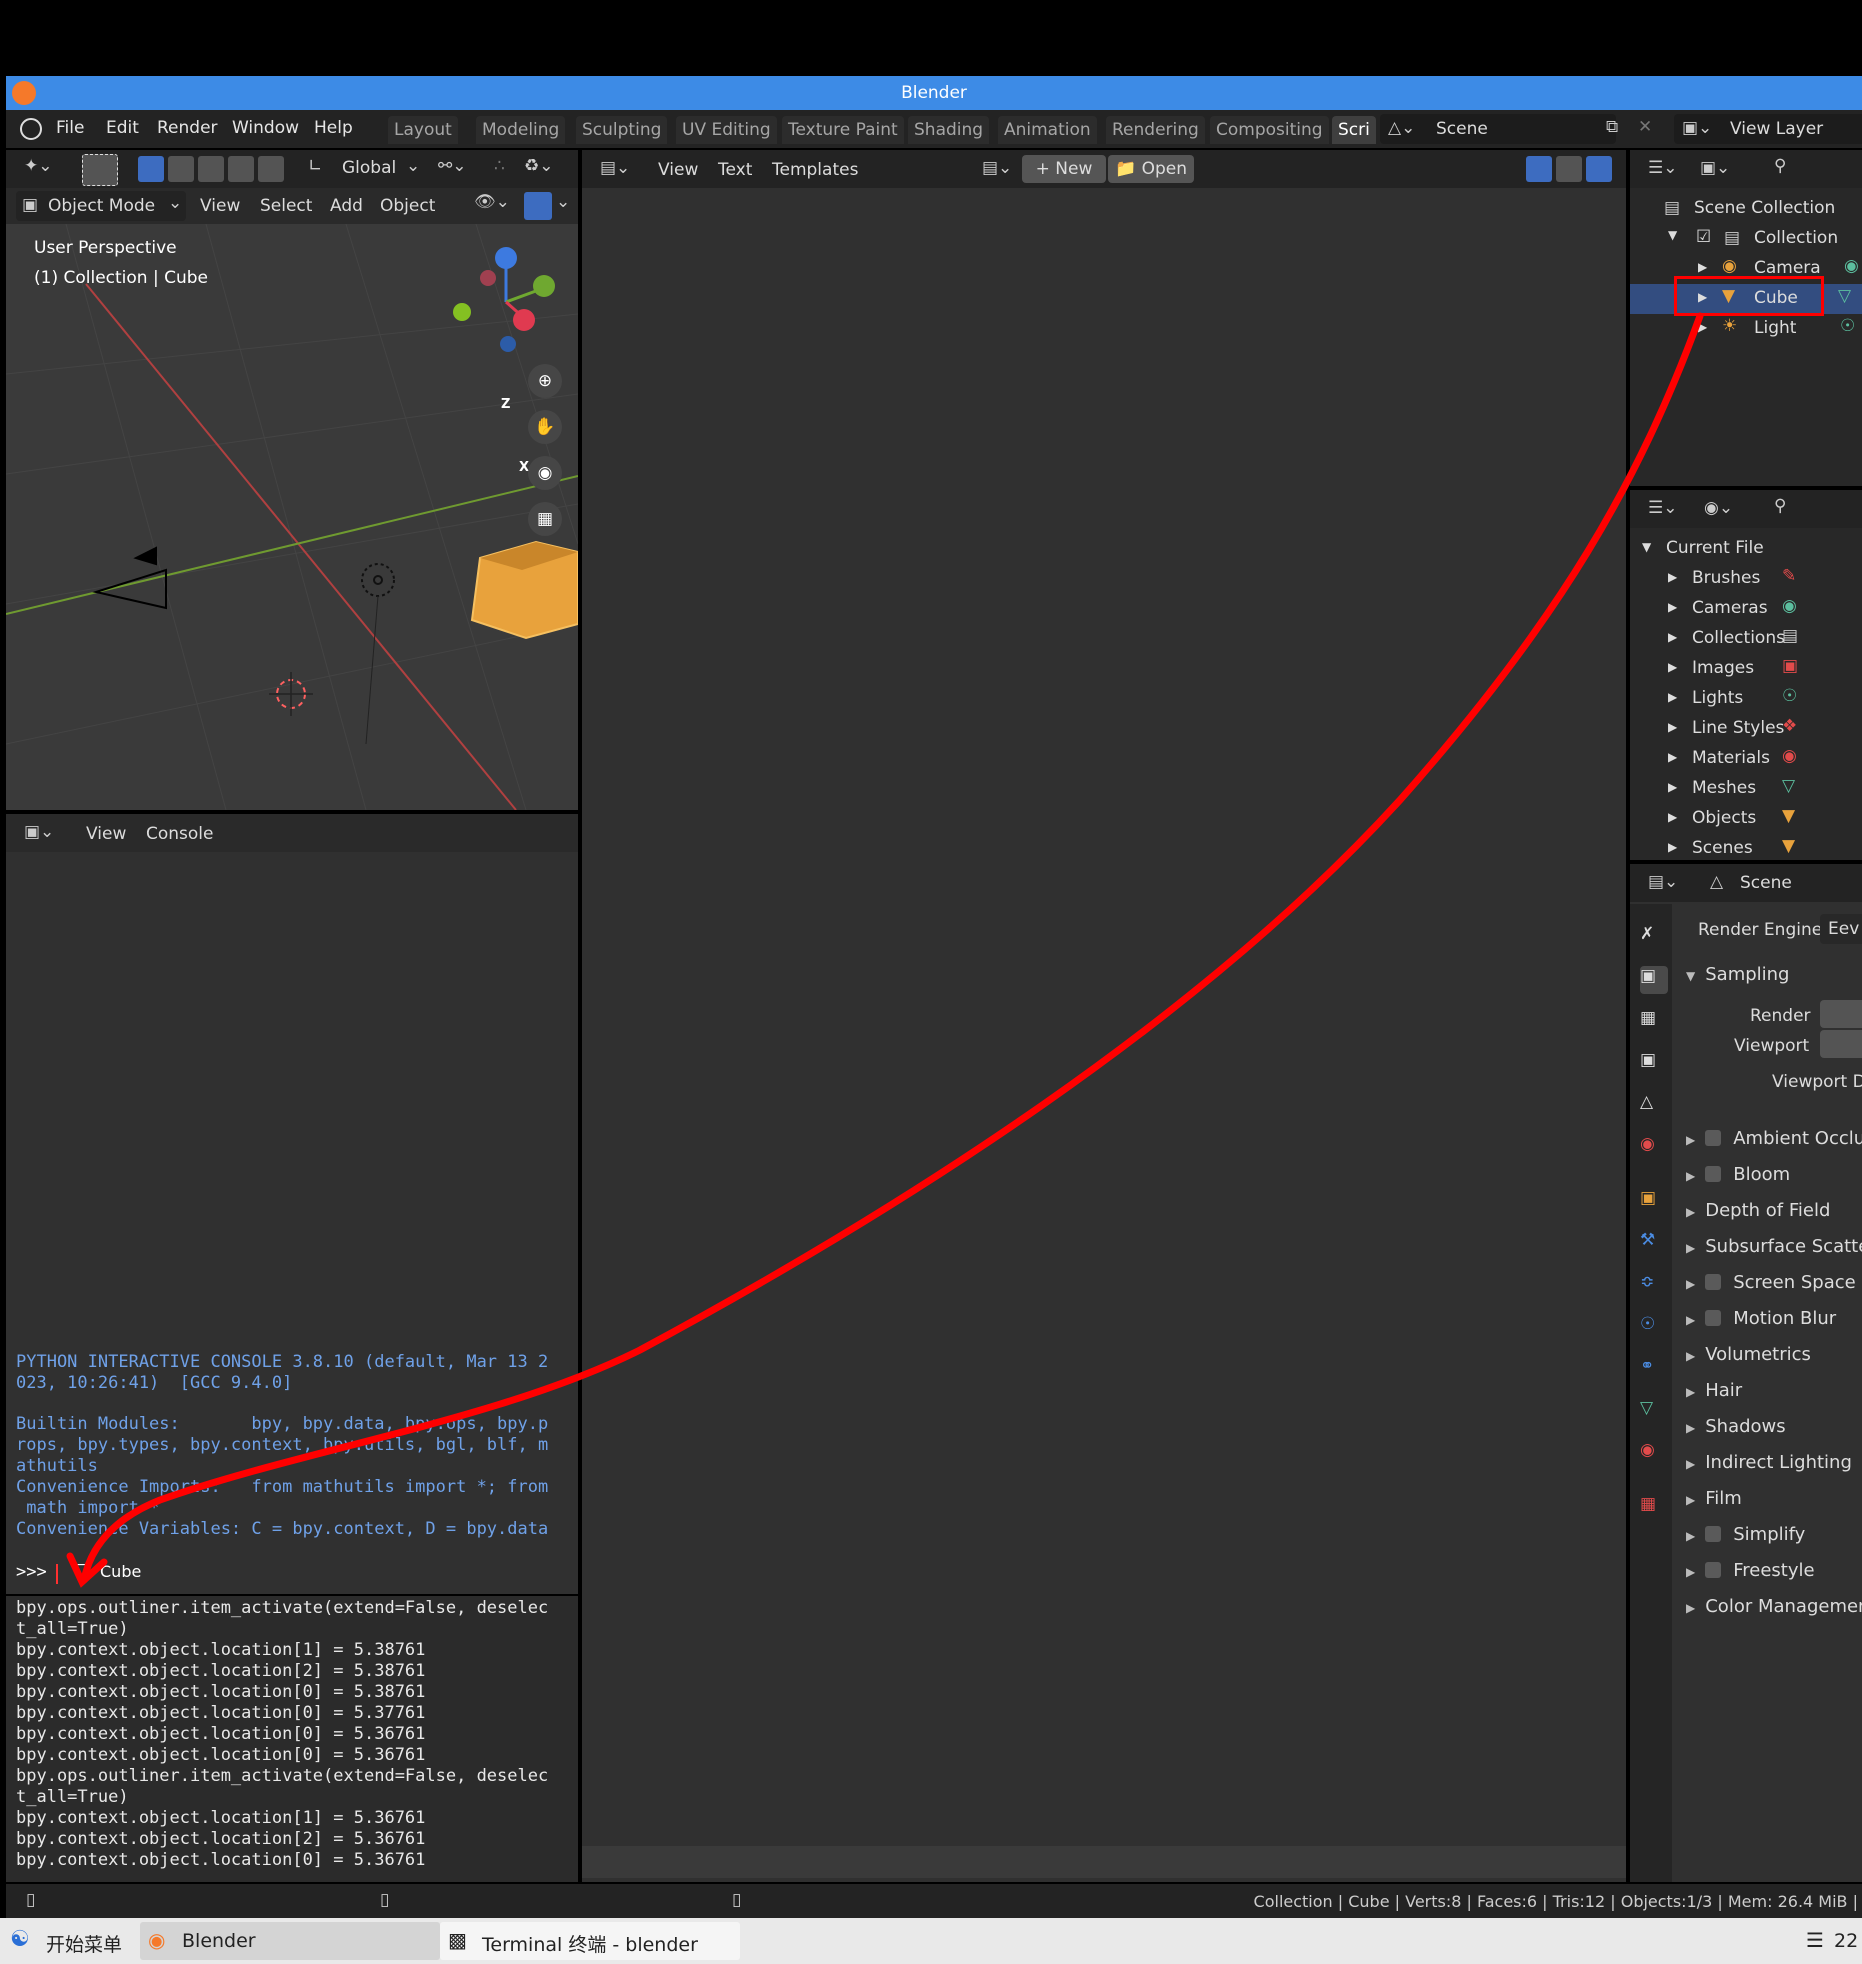 The width and height of the screenshot is (1862, 1964). I want to click on properties-panel: ▶ Freestyle, so click(1750, 1570).